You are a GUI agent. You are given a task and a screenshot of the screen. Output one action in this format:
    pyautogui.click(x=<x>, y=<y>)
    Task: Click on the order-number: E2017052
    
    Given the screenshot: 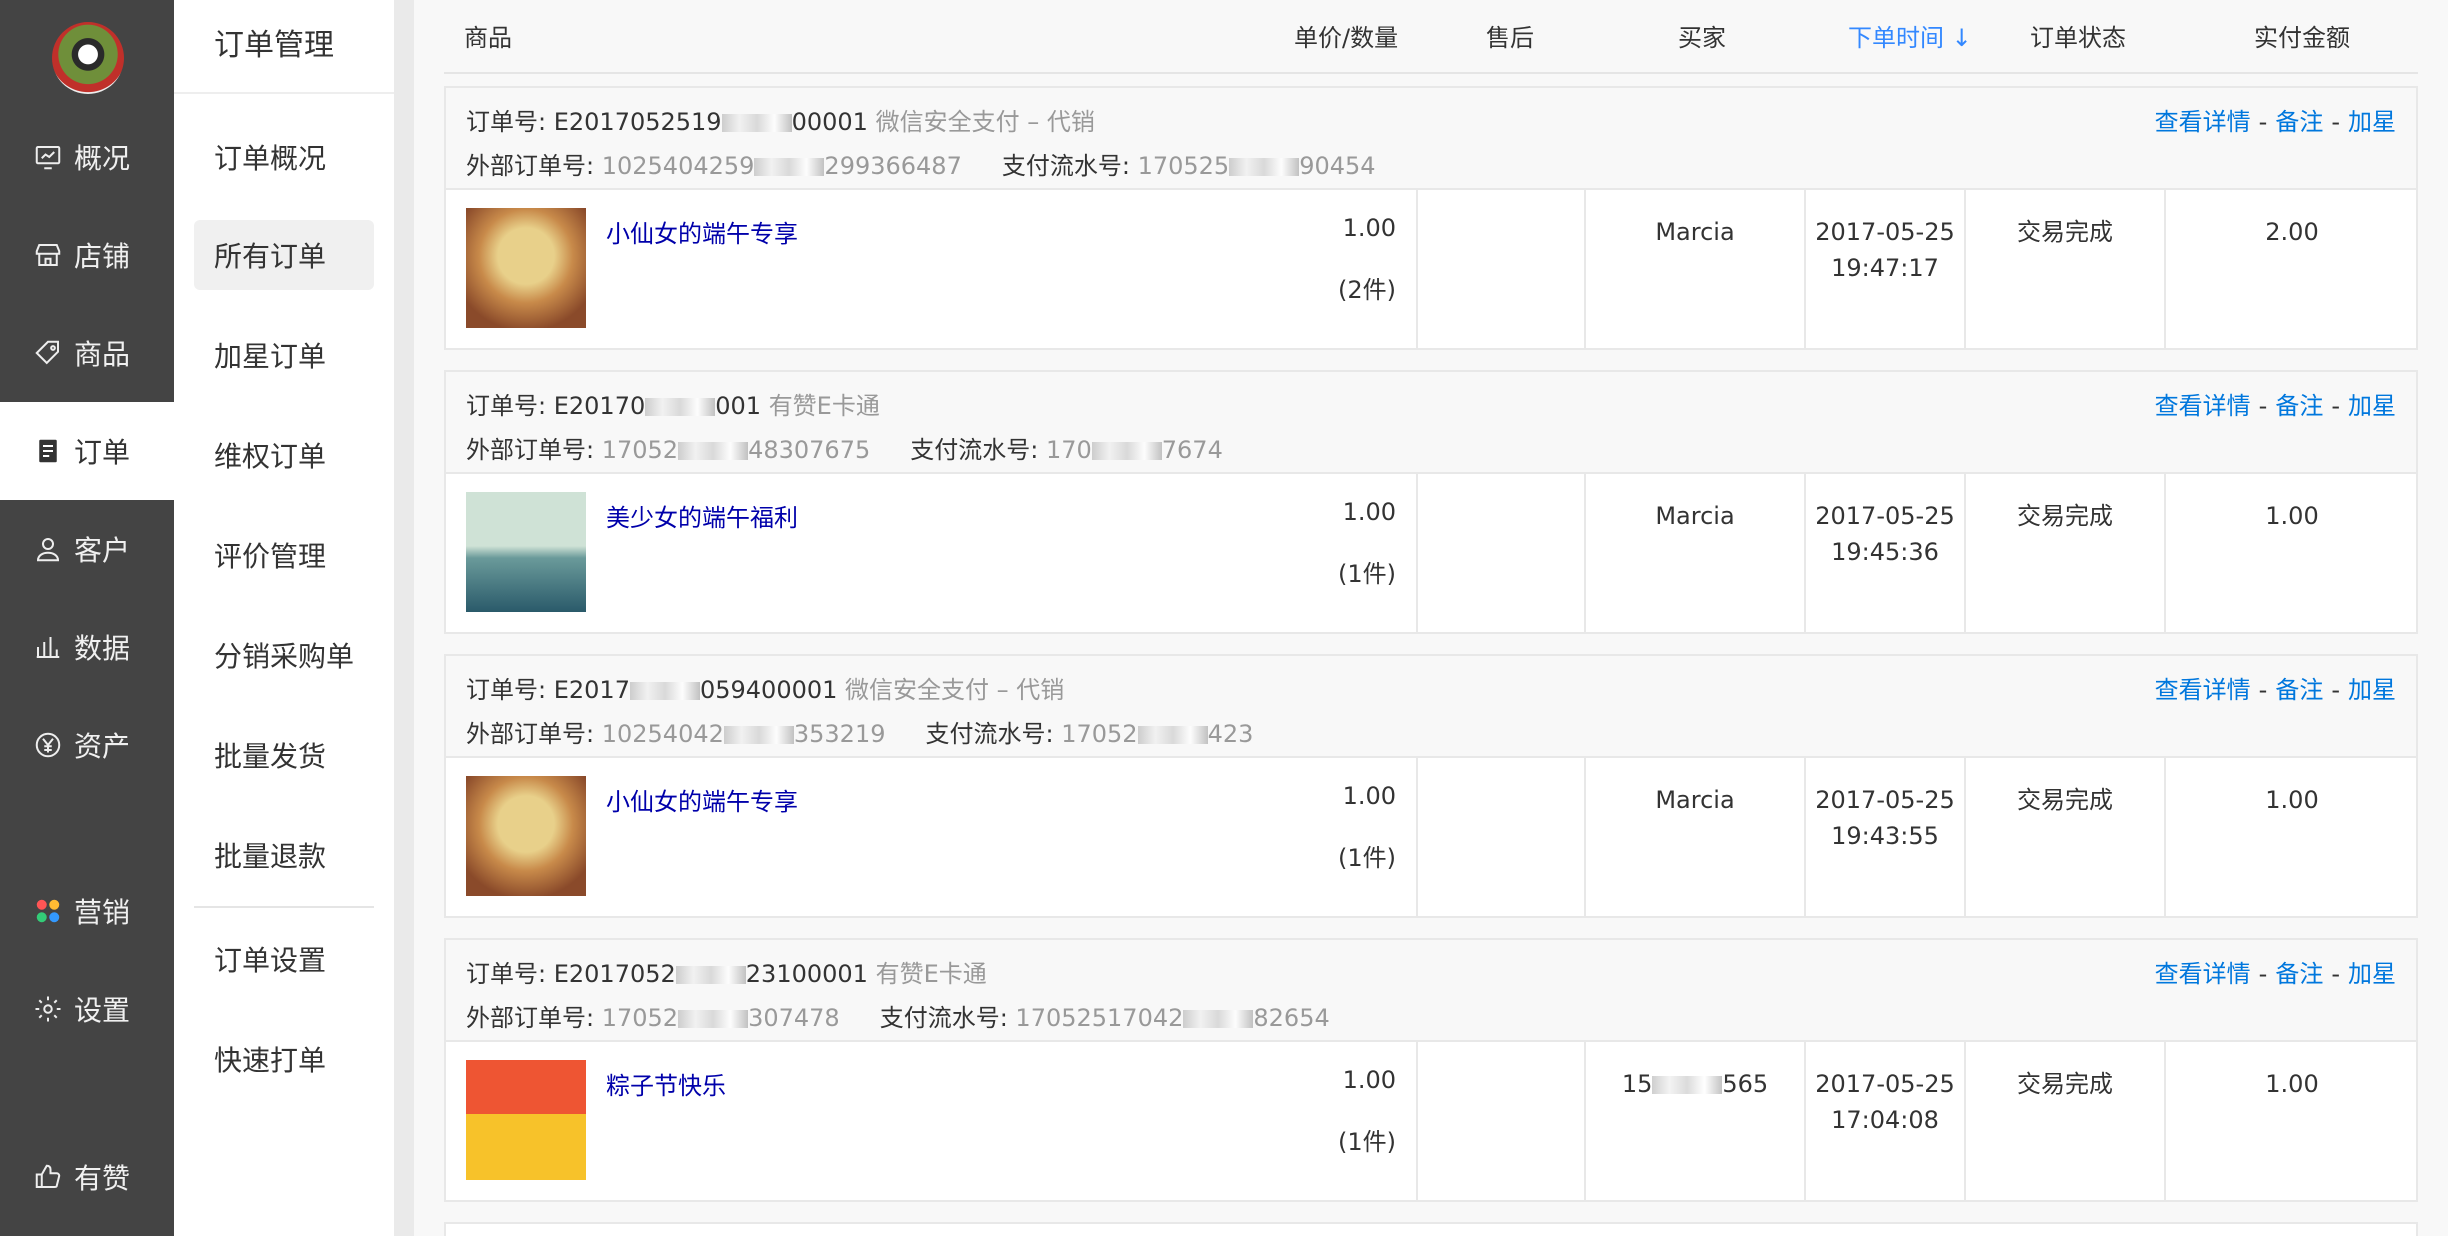 What is the action you would take?
    pyautogui.click(x=614, y=974)
    